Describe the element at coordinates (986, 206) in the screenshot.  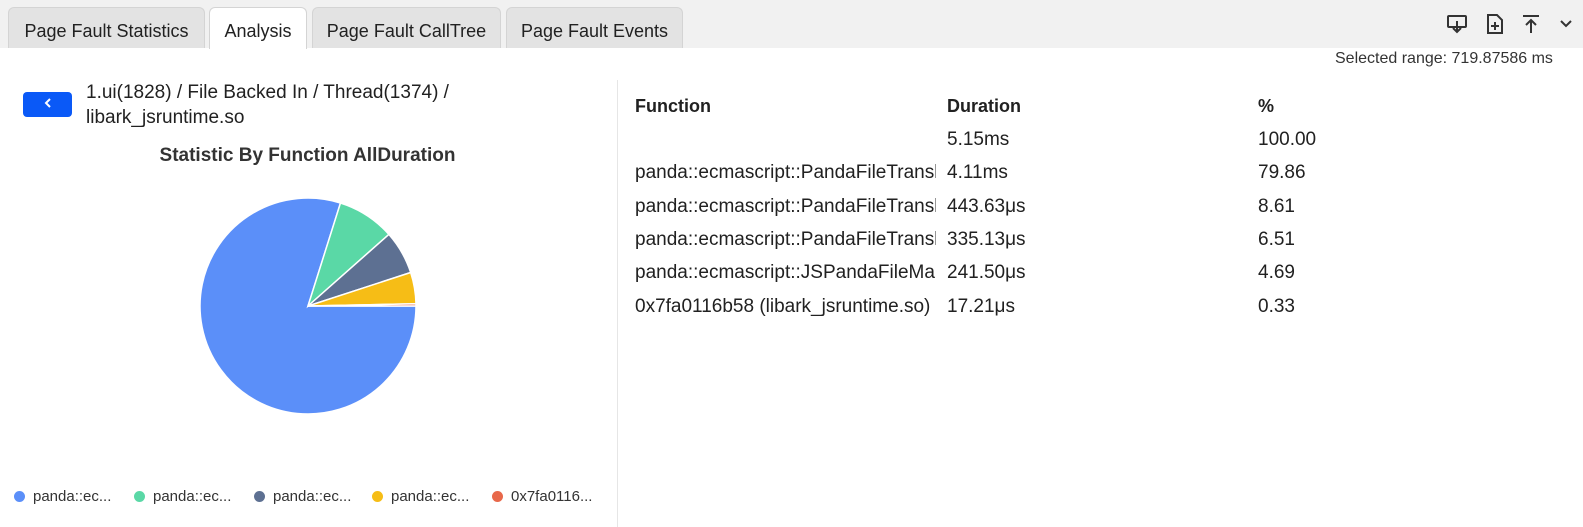
I see `duration-cell: 443.63μs` at that location.